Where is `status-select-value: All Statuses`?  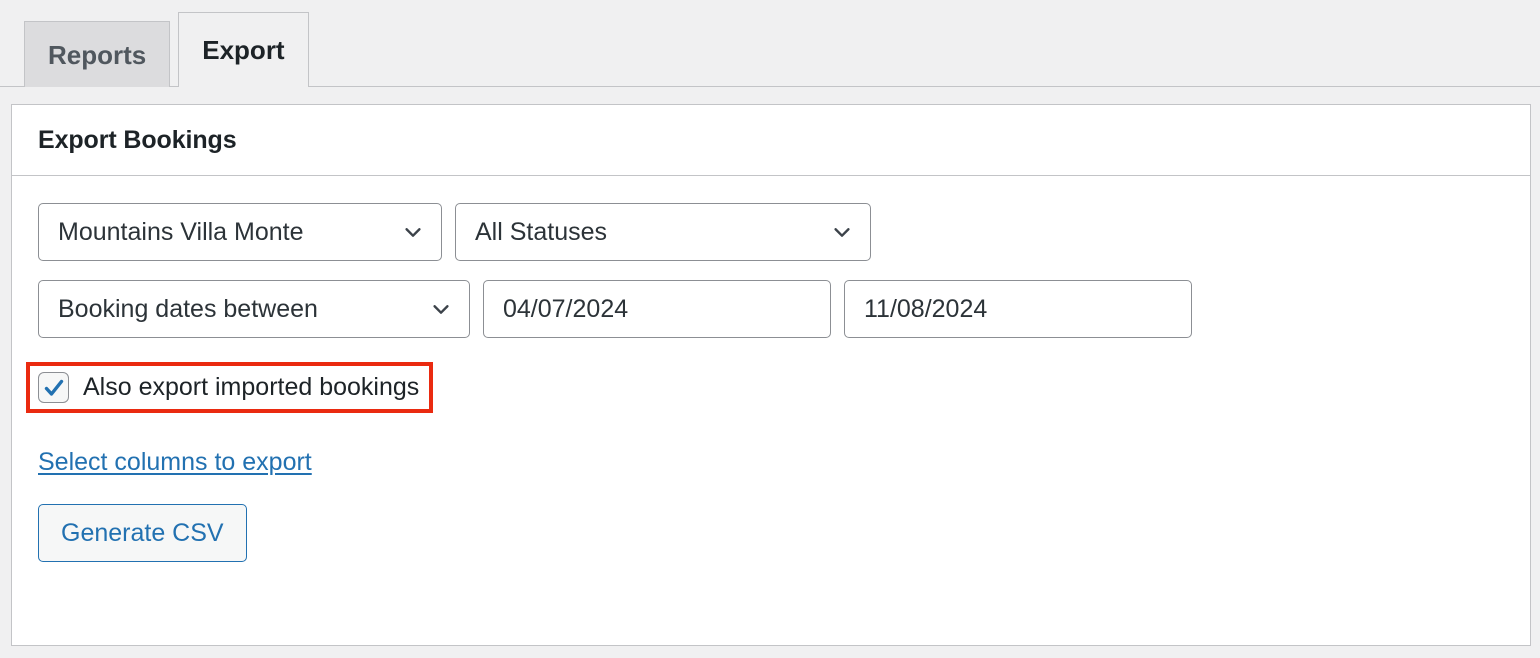 status-select-value: All Statuses is located at coordinates (541, 231).